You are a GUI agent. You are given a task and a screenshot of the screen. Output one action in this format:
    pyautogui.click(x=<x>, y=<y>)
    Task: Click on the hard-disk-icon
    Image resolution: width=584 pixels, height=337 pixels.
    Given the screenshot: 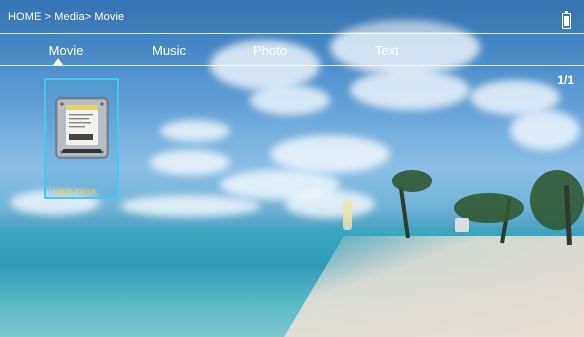 What is the action you would take?
    pyautogui.click(x=82, y=128)
    